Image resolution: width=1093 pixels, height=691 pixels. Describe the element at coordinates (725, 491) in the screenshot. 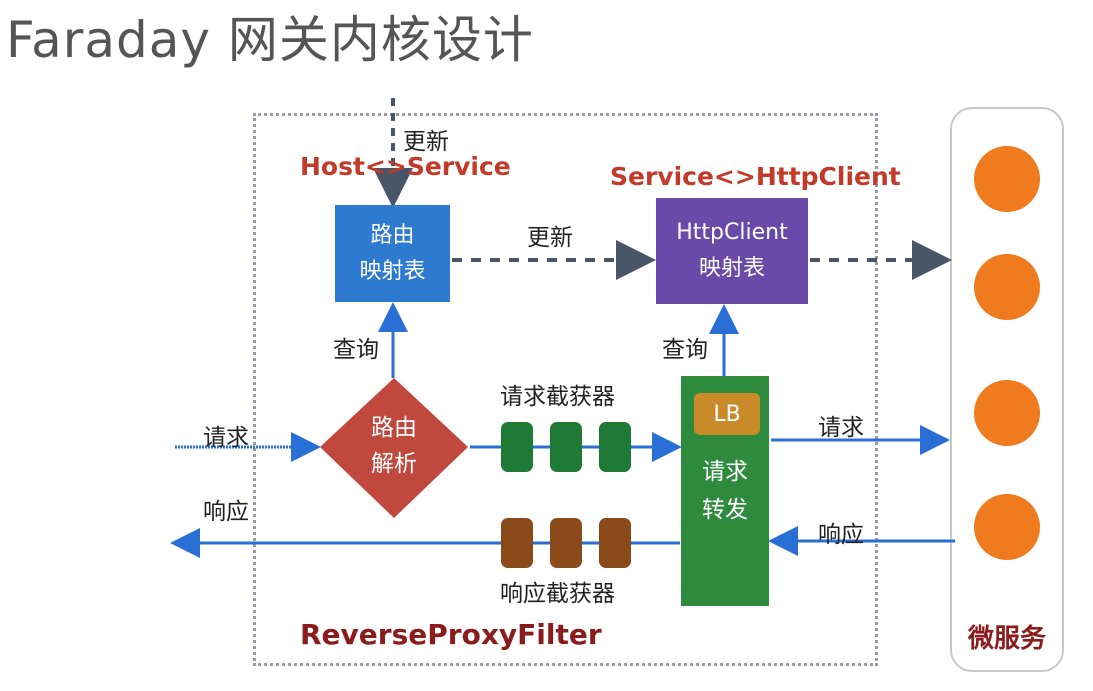

I see `forward-label: 请求 转发` at that location.